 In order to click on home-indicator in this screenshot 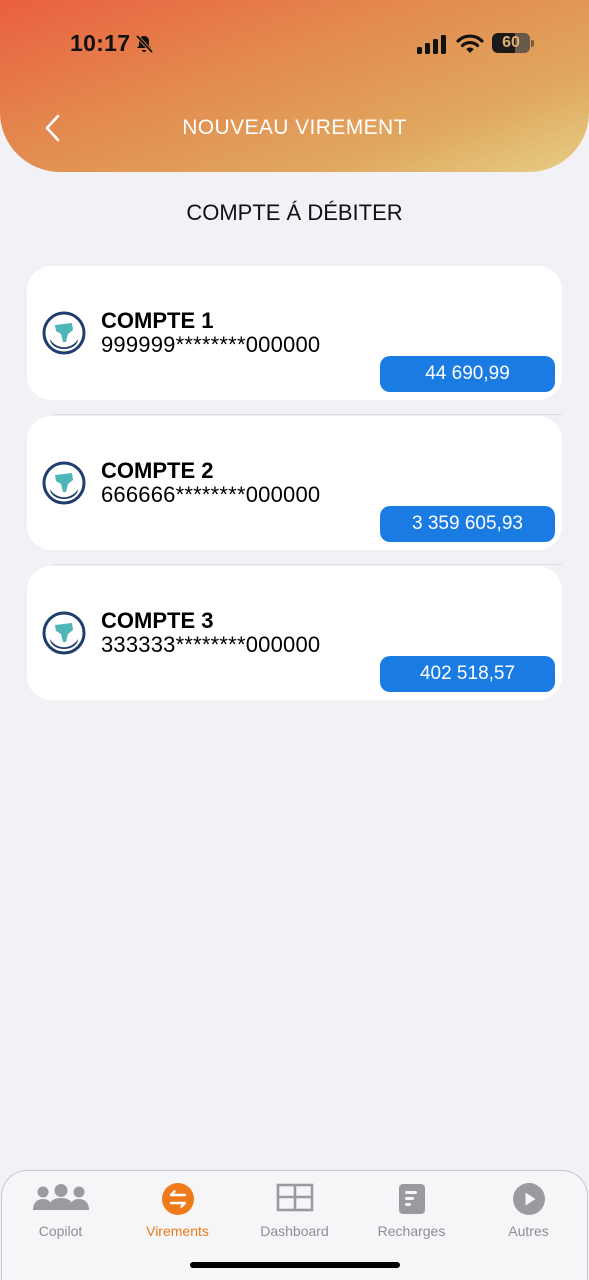, I will do `click(295, 1265)`.